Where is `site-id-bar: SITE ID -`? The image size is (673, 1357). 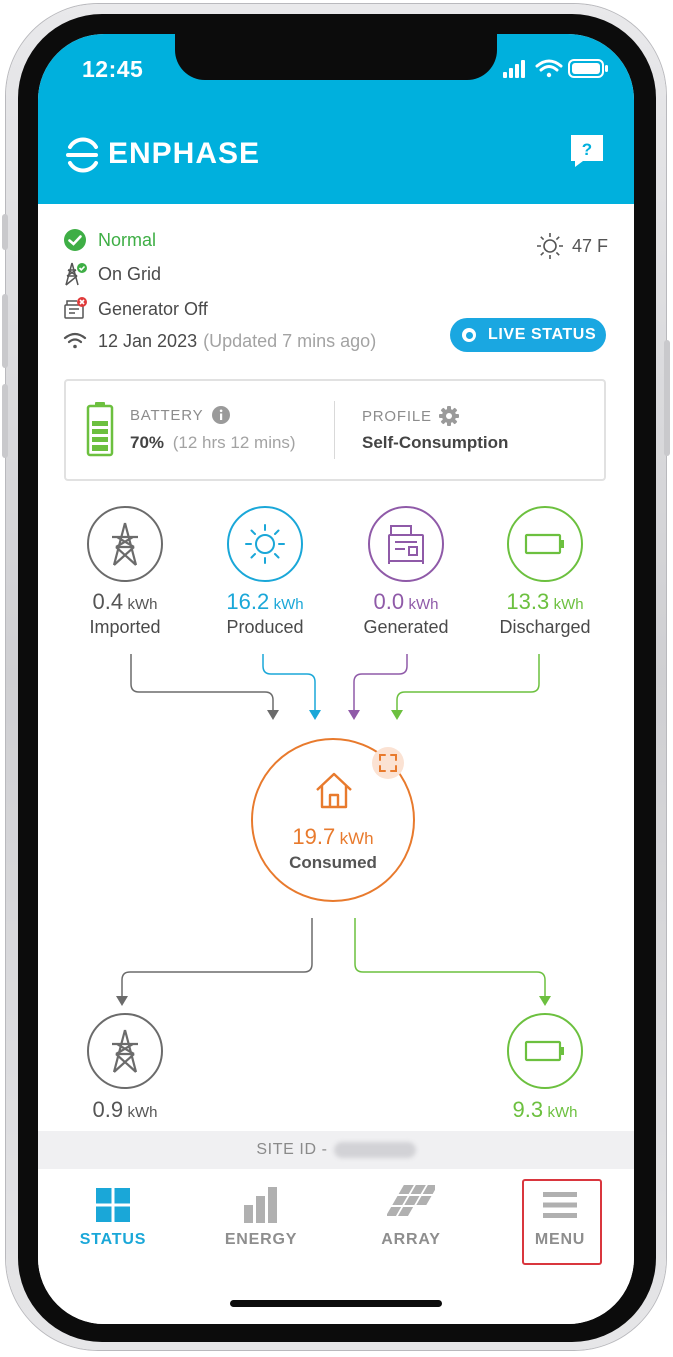 site-id-bar: SITE ID - is located at coordinates (336, 1150).